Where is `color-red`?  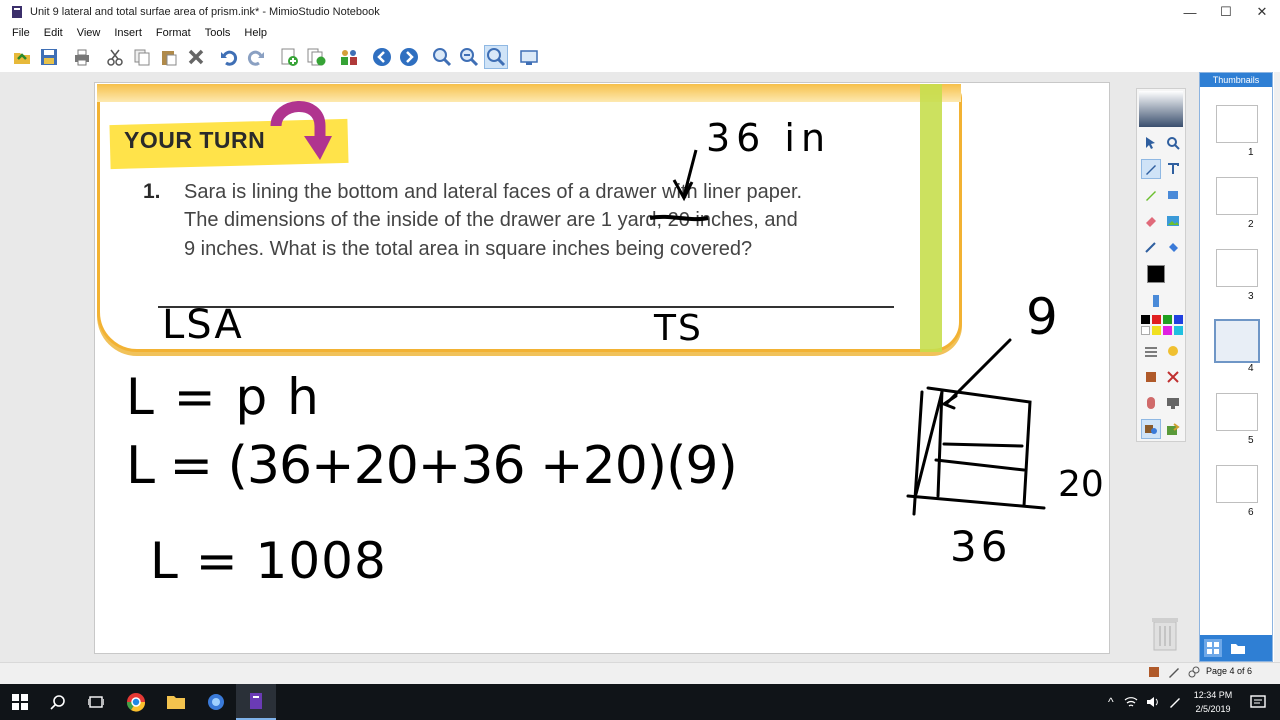 color-red is located at coordinates (1156, 319).